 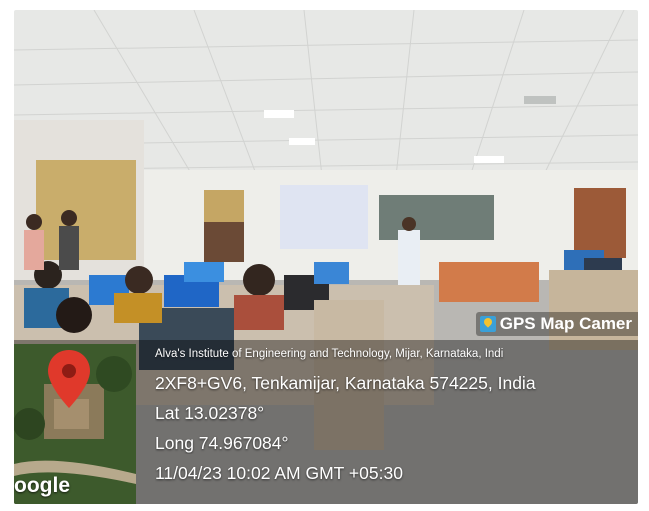 What do you see at coordinates (86, 210) in the screenshot?
I see `window-curtain` at bounding box center [86, 210].